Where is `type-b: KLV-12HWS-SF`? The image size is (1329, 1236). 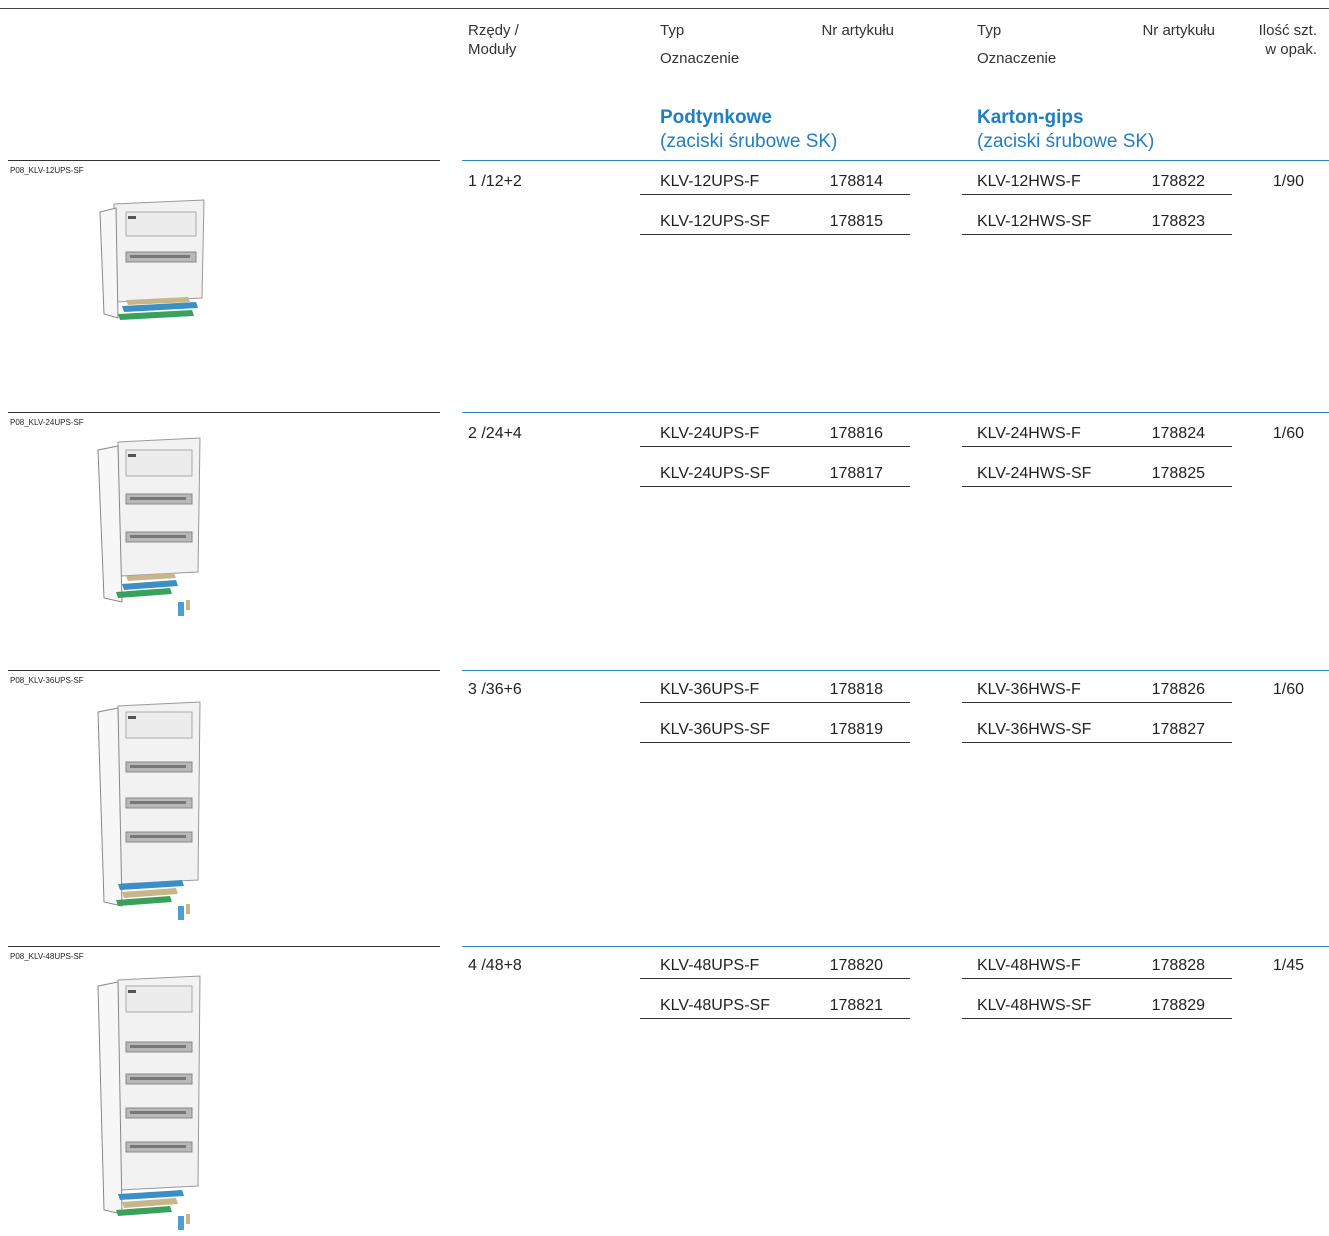 type-b: KLV-12HWS-SF is located at coordinates (1034, 221).